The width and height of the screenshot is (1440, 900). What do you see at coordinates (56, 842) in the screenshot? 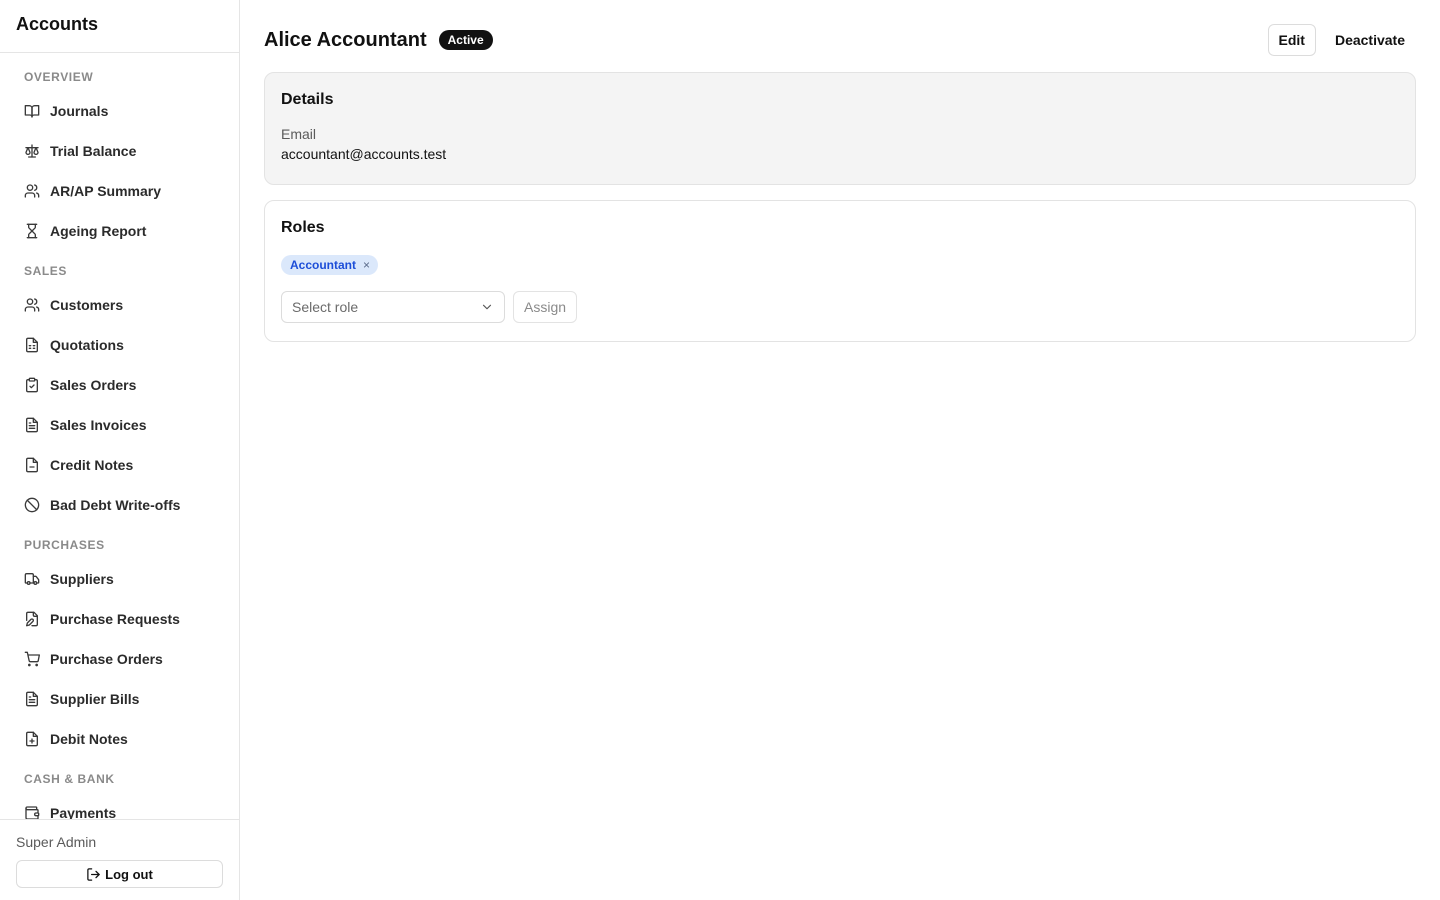
I see `current-user-name: Super Admin` at bounding box center [56, 842].